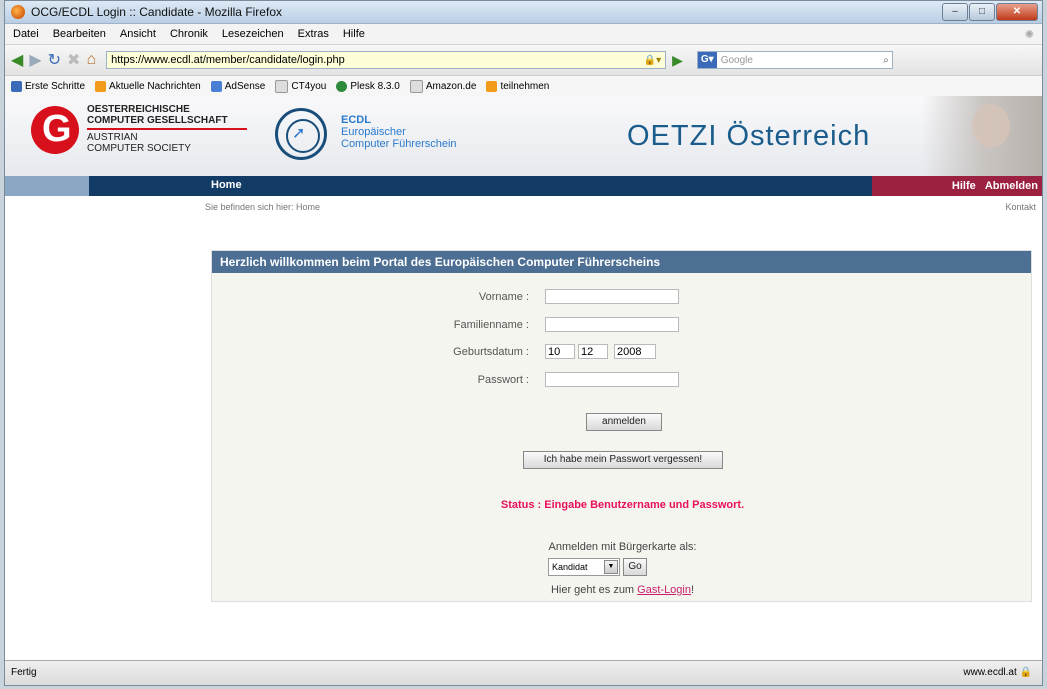 The width and height of the screenshot is (1047, 689). I want to click on search-box: G▾ Google ⌕, so click(794, 60).